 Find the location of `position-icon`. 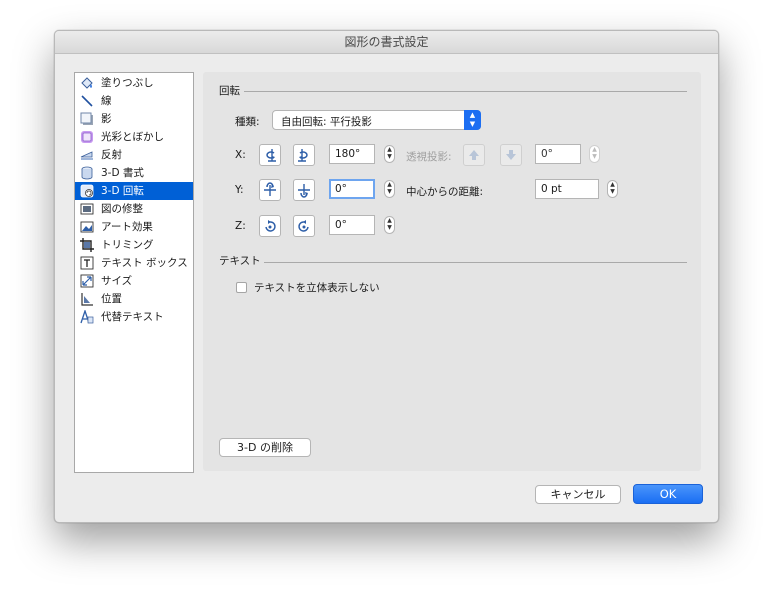

position-icon is located at coordinates (87, 299).